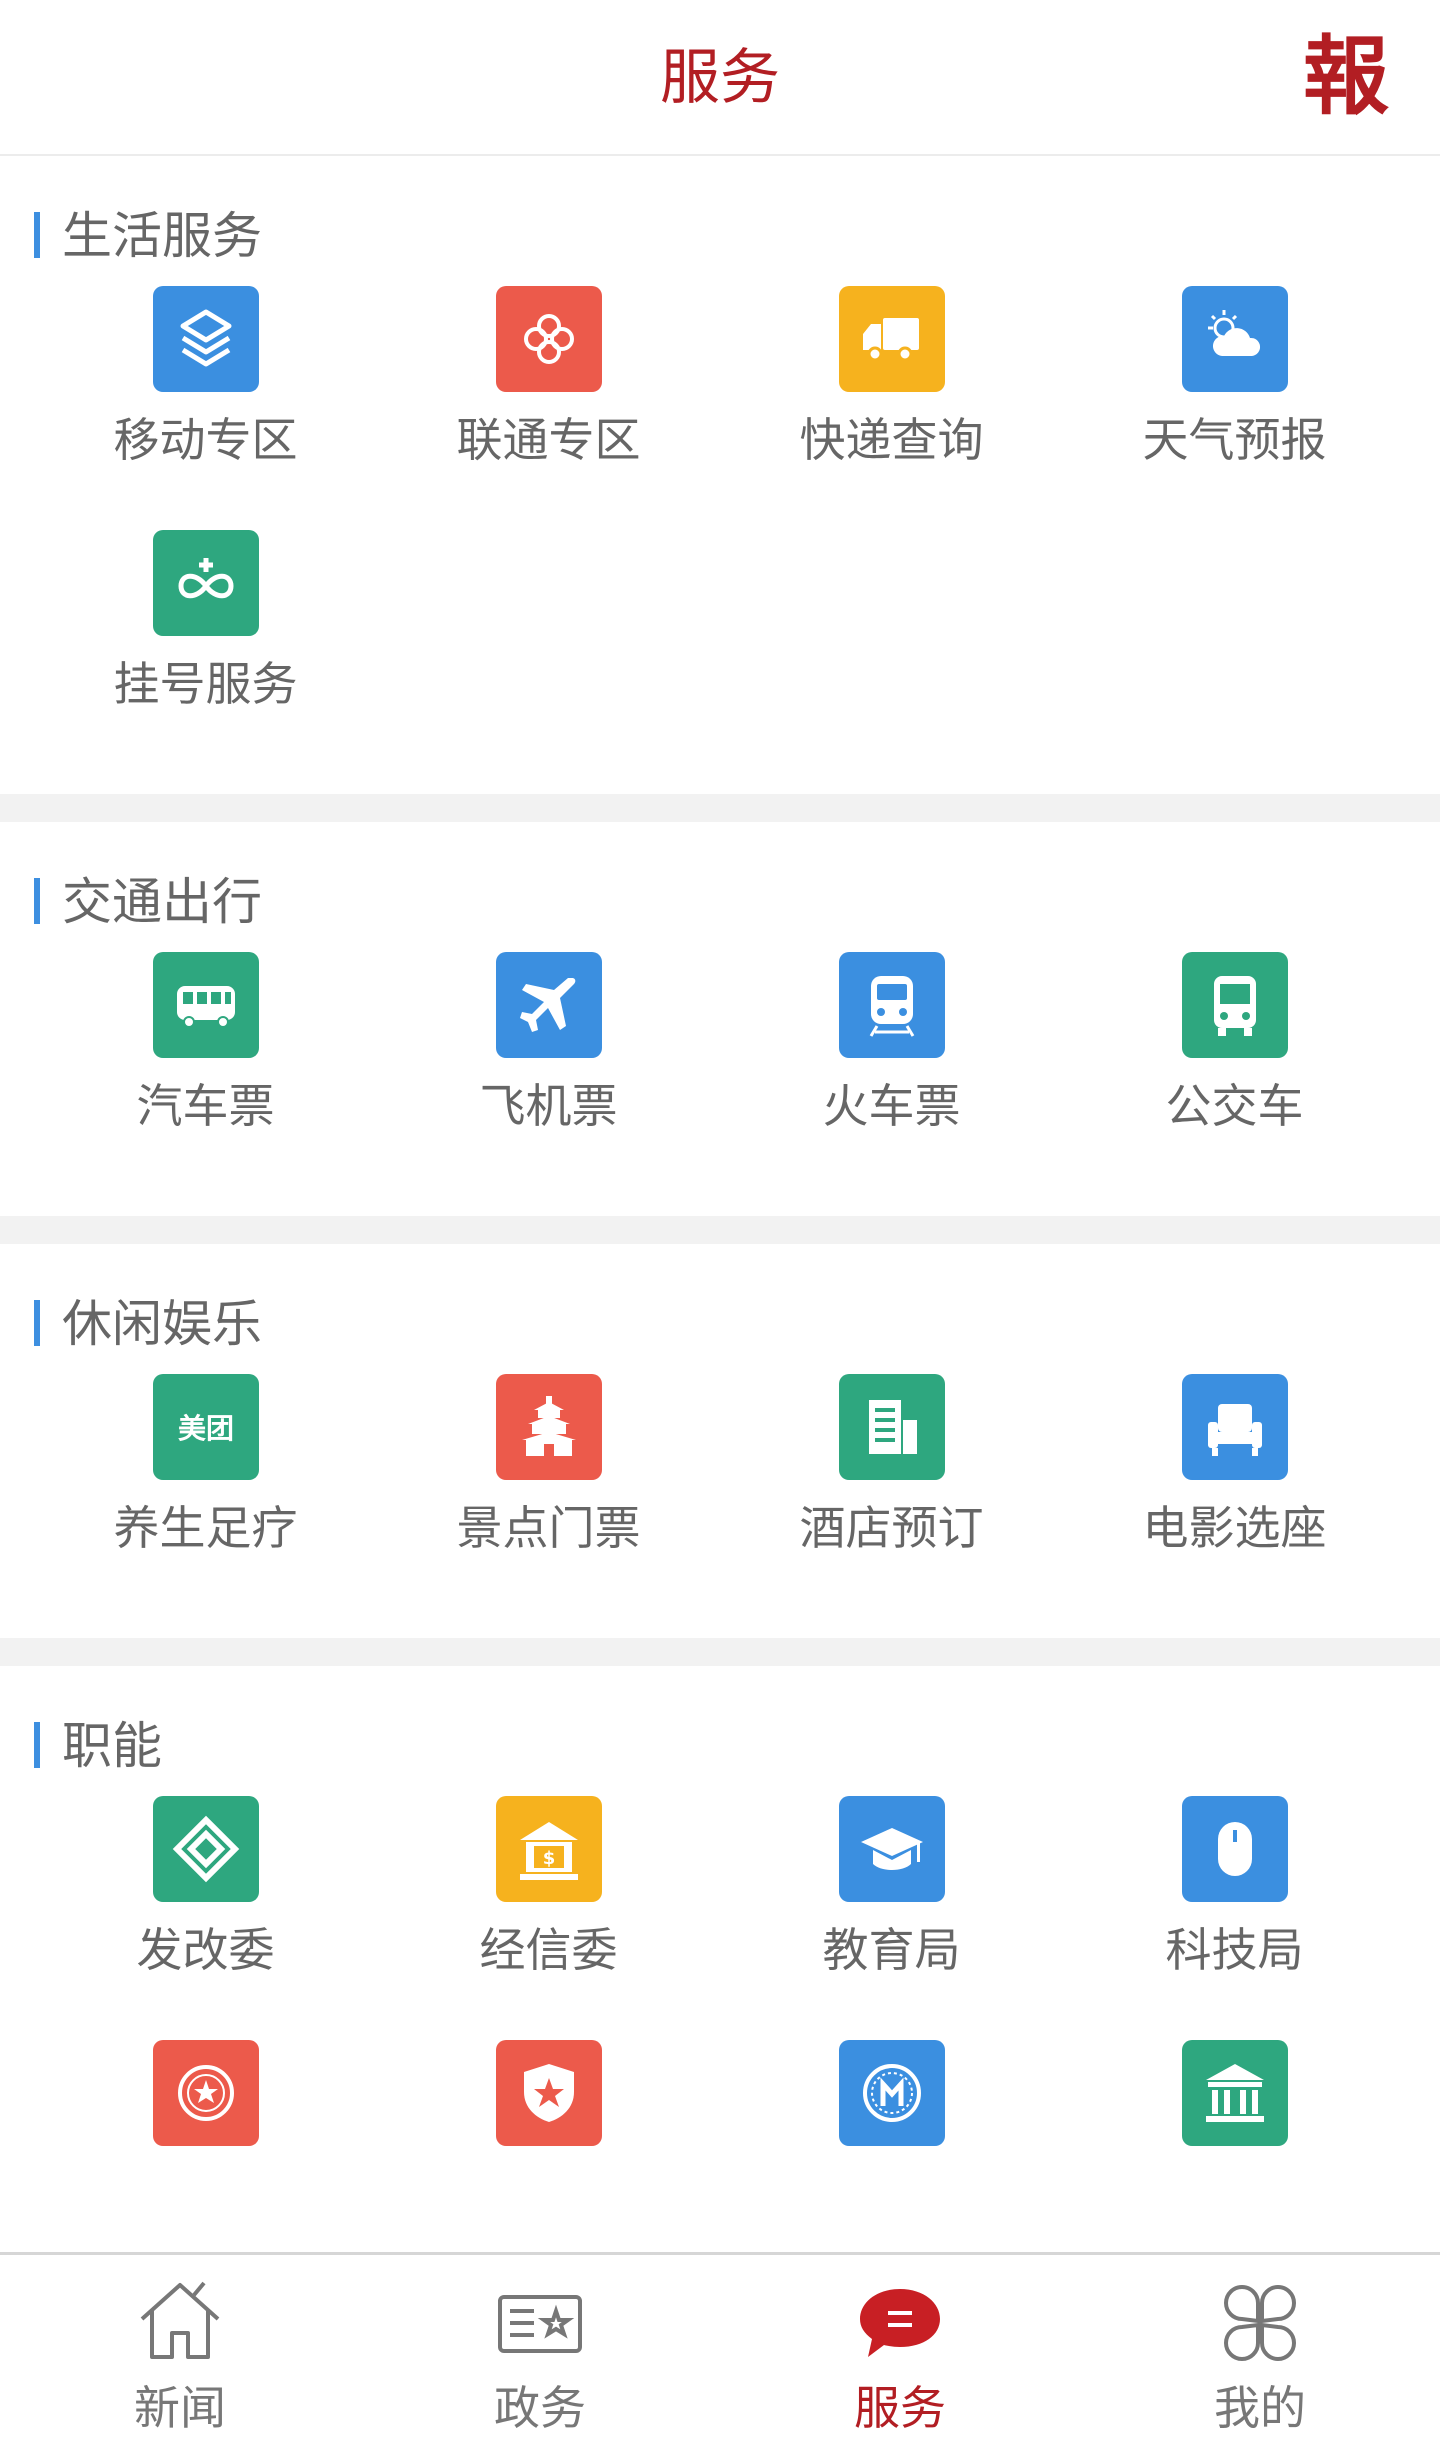  What do you see at coordinates (1234, 1074) in the screenshot?
I see `service-item-city-bus: 公交车` at bounding box center [1234, 1074].